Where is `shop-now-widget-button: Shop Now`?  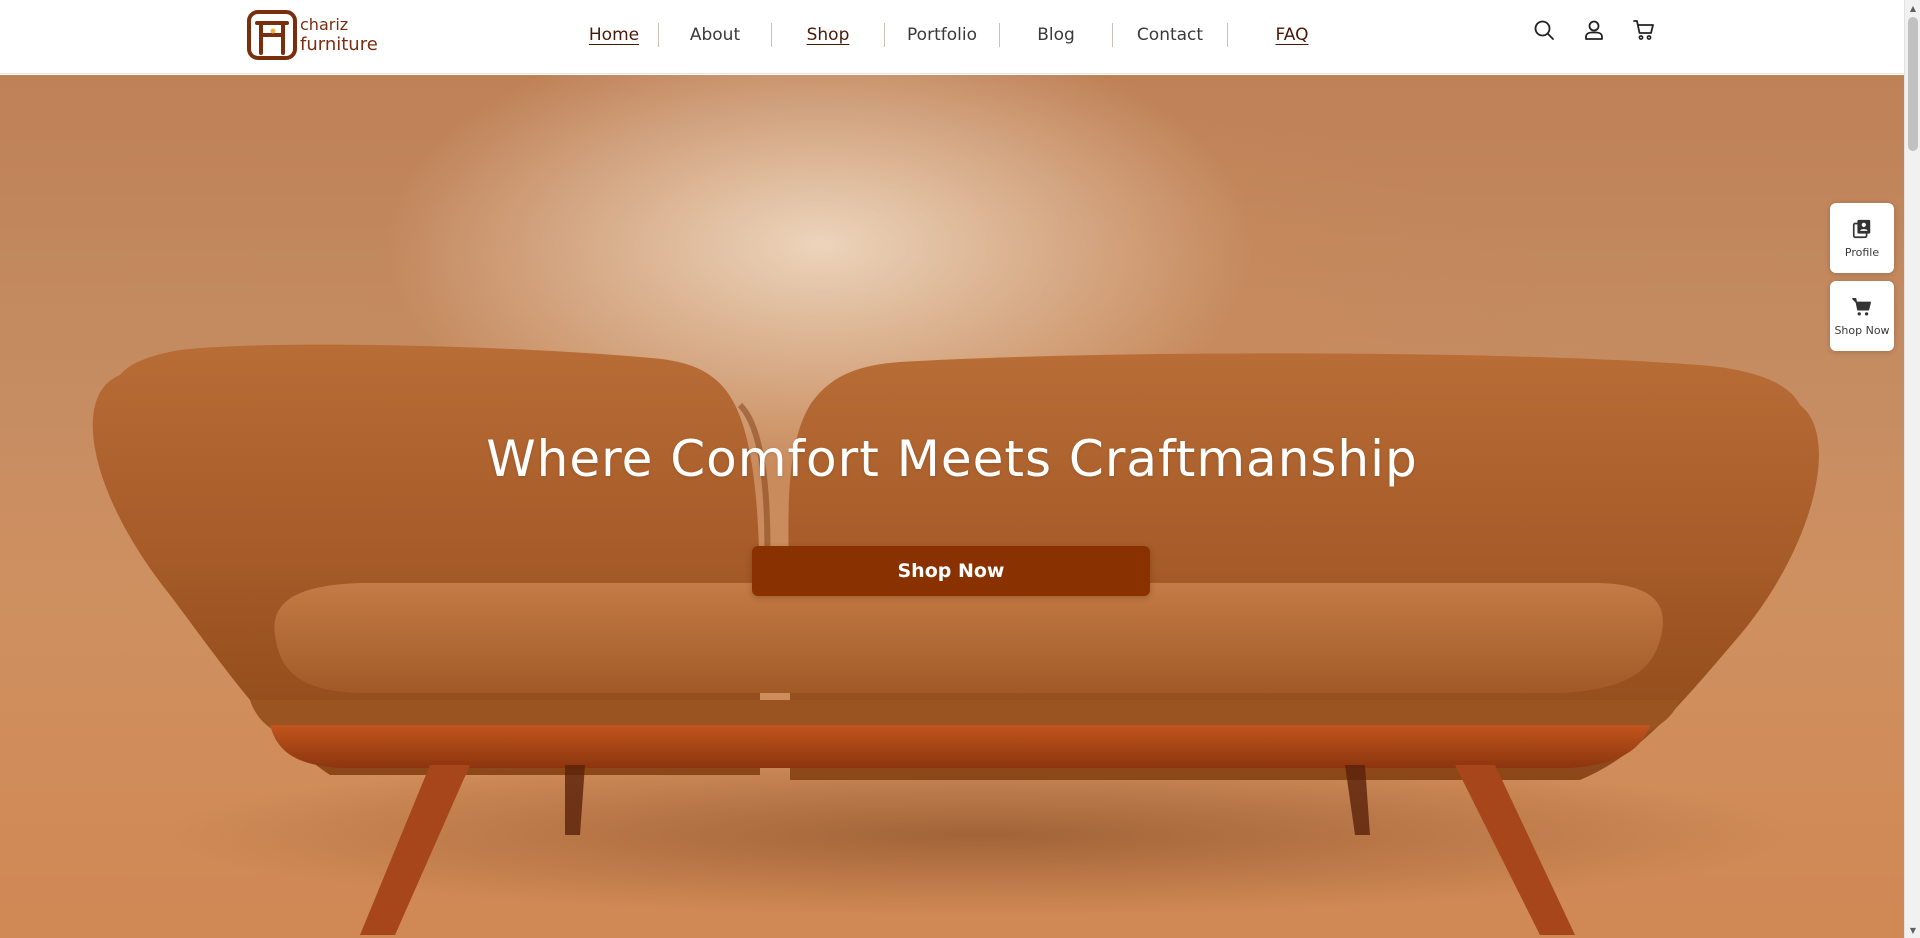
shop-now-widget-button: Shop Now is located at coordinates (1862, 316).